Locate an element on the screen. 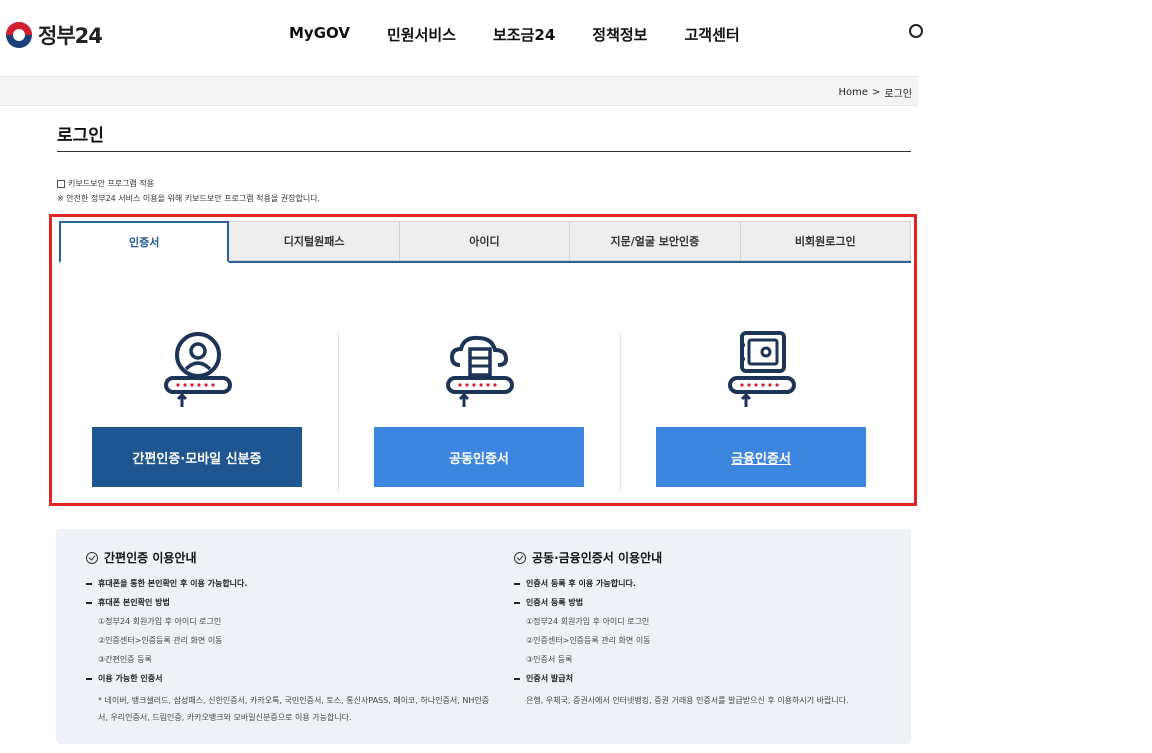 The height and width of the screenshot is (753, 1152). site-header: 정부24 MyGOV 민원서비스 보조금24 정책정보 고객센터 is located at coordinates (461, 35).